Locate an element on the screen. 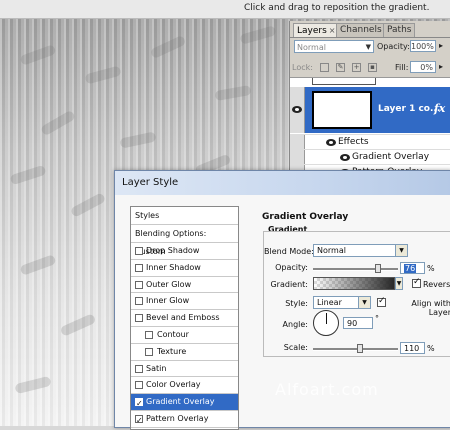 The image size is (450, 430). lock-position-icon: + is located at coordinates (356, 67).